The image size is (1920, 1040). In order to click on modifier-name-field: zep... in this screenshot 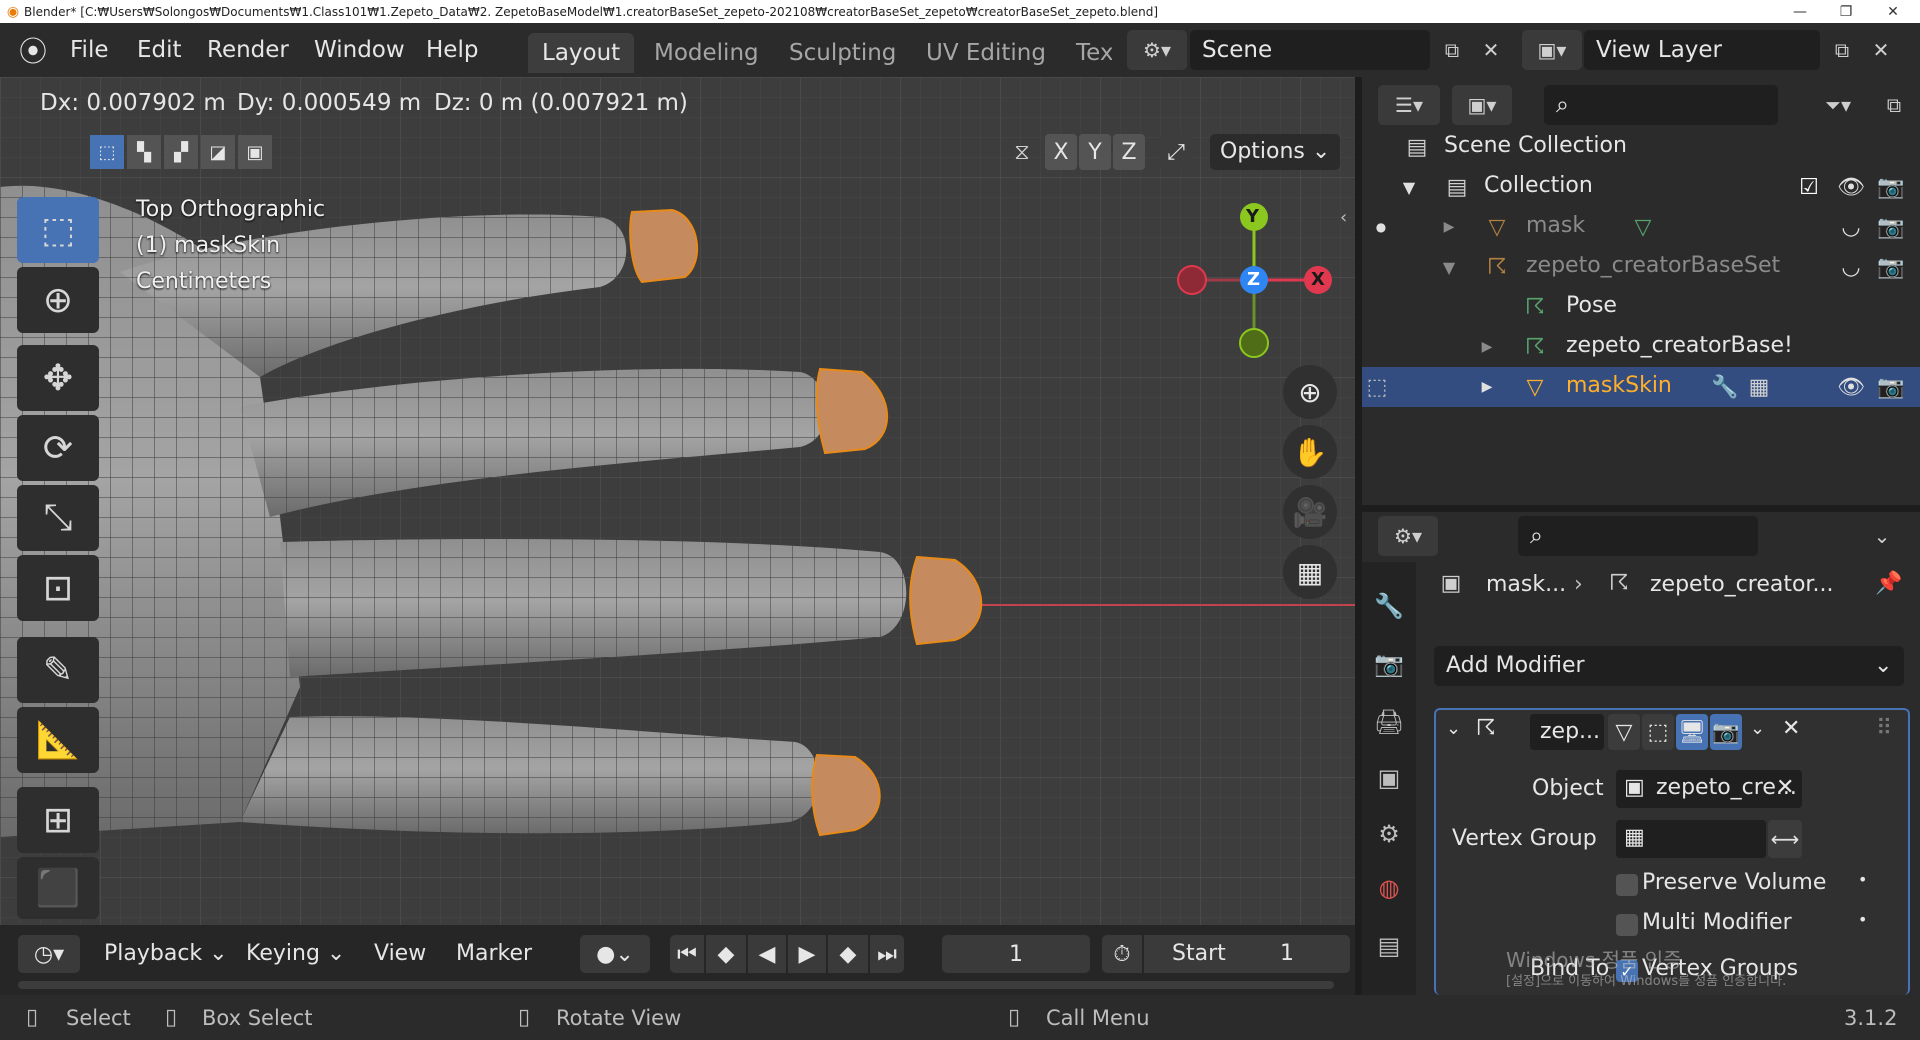, I will do `click(1567, 732)`.